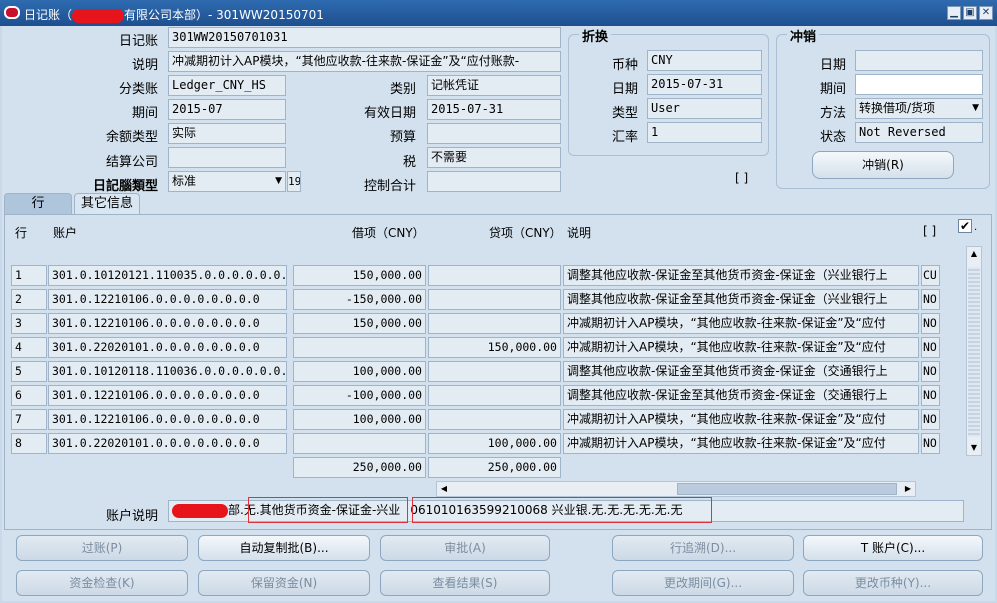 The height and width of the screenshot is (603, 997). What do you see at coordinates (704, 132) in the screenshot?
I see `exchange-rate-field: 1` at bounding box center [704, 132].